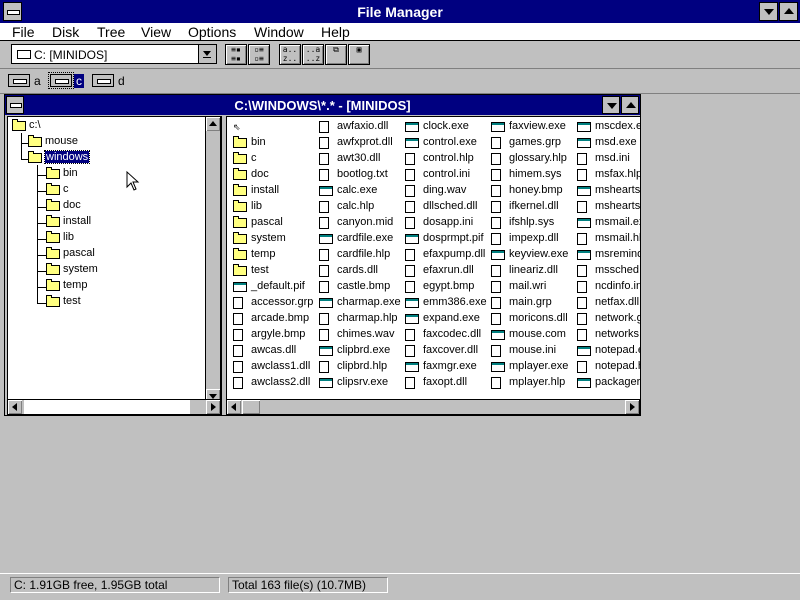 This screenshot has width=800, height=600. Describe the element at coordinates (618, 286) in the screenshot. I see `file-name: ncdinfo.ini` at that location.